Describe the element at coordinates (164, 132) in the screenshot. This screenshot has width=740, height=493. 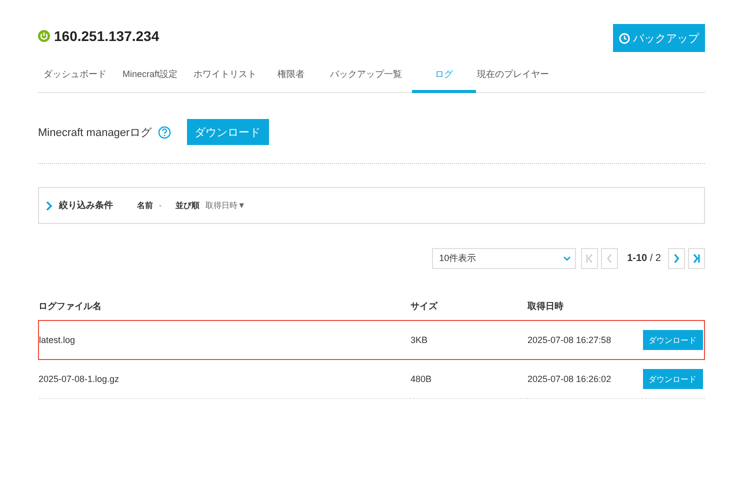
I see `help-icon` at that location.